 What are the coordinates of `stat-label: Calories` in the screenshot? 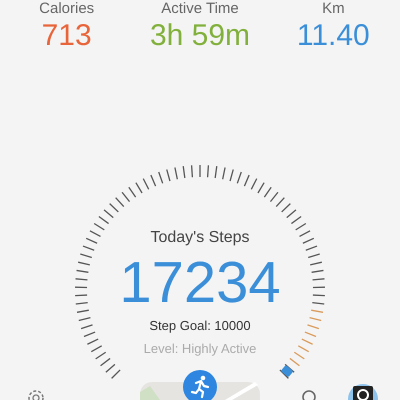 It's located at (66, 8).